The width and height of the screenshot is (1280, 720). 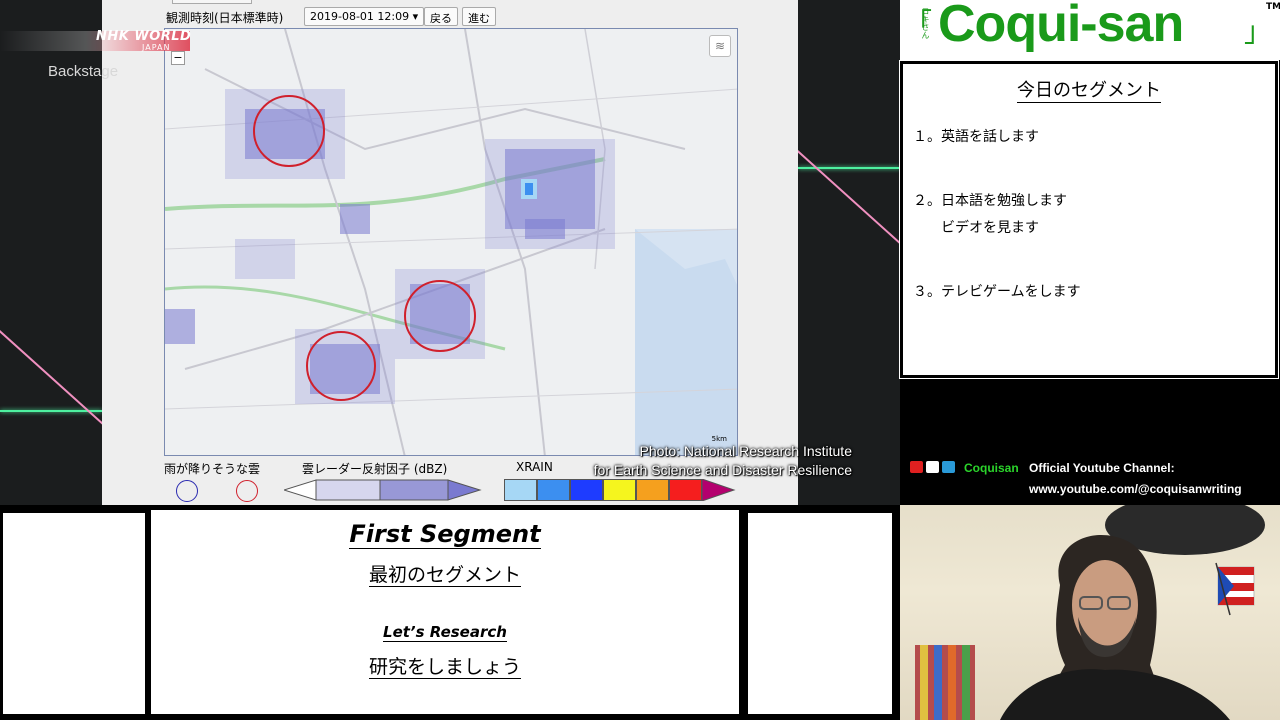 I want to click on brand-logo: 「 コキさん Coqui-san 」 TM, so click(x=1090, y=30).